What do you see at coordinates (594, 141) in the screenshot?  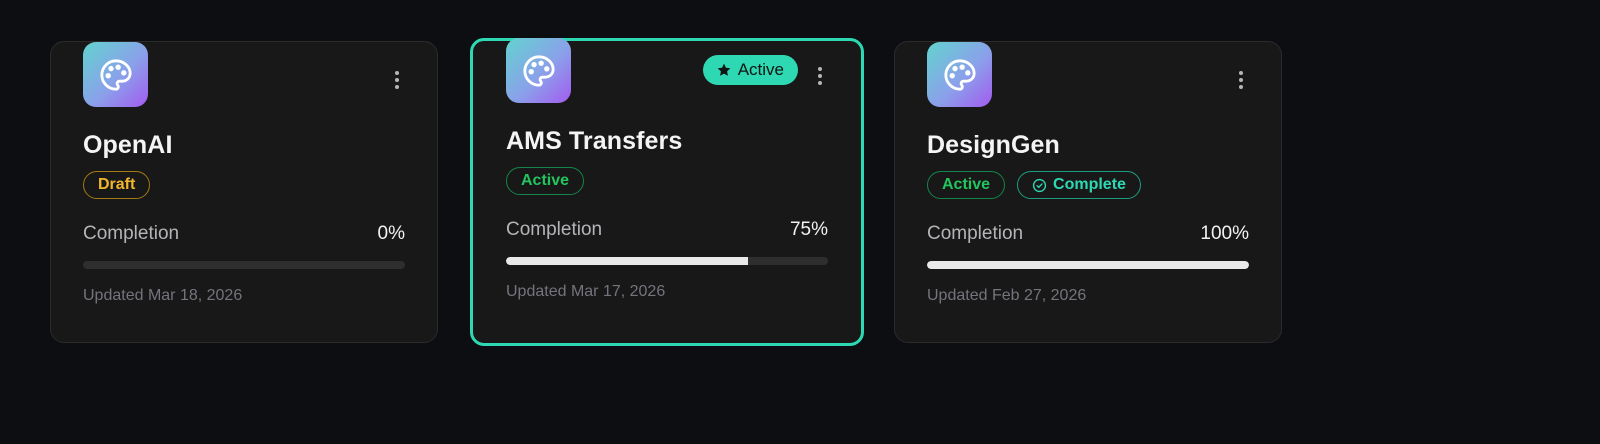 I see `project-title: AMS Transfers` at bounding box center [594, 141].